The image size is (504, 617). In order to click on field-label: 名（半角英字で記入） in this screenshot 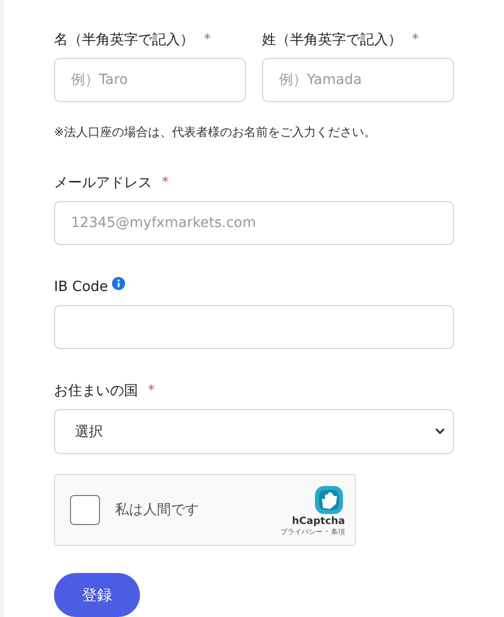, I will do `click(124, 40)`.